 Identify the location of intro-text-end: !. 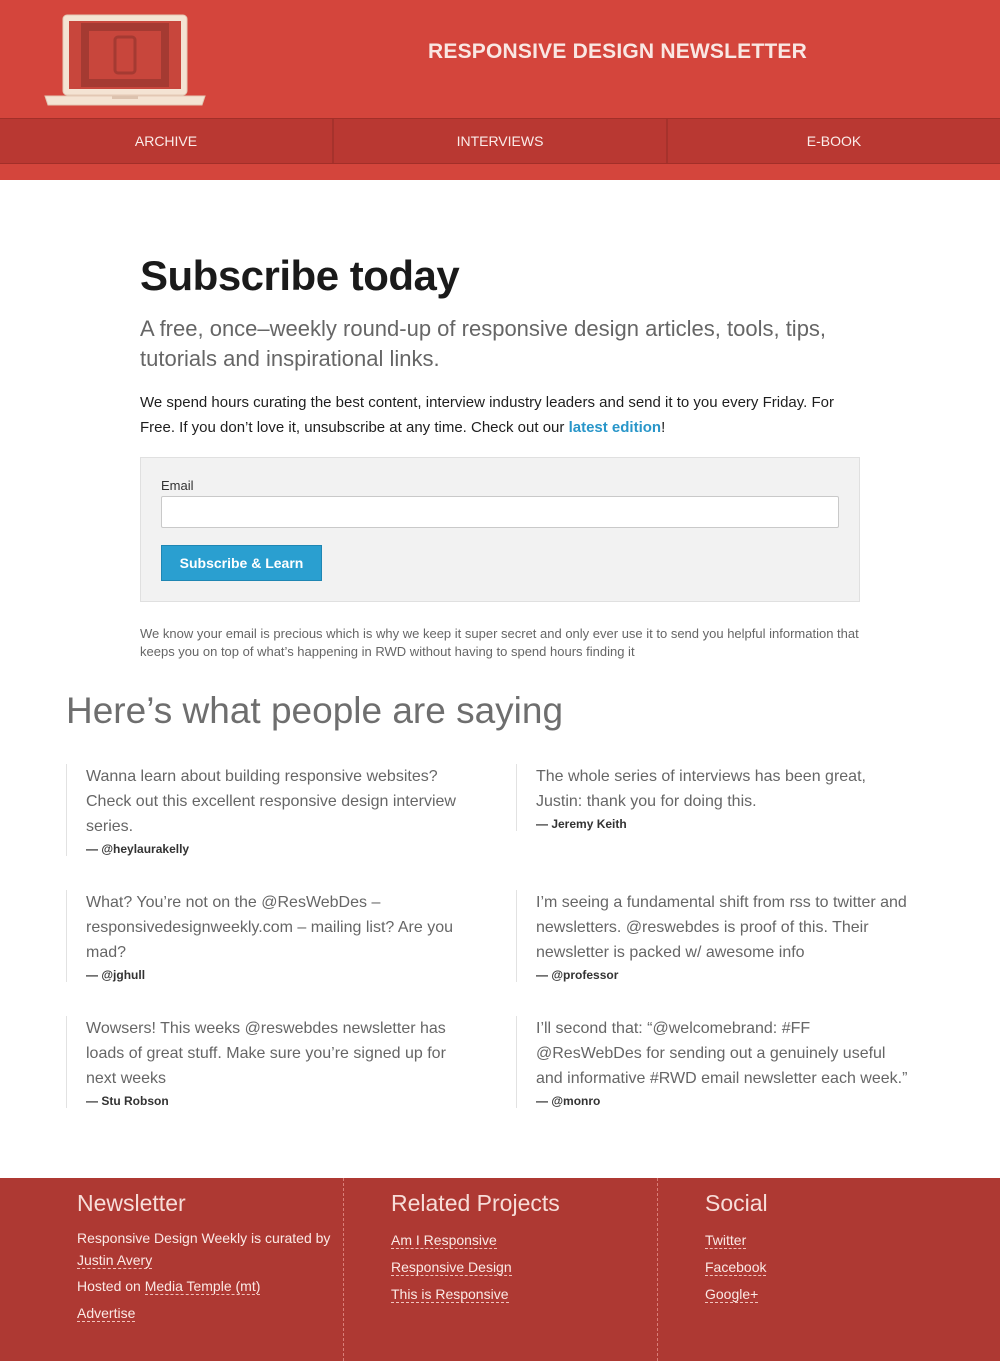
(663, 427).